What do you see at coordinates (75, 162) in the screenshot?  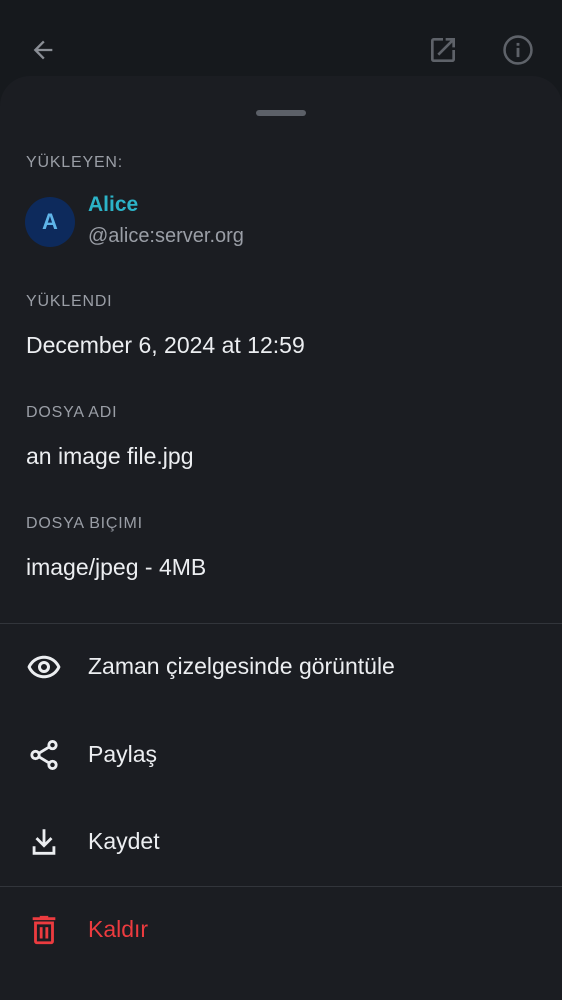 I see `uploader-label: YÜKLEYEN:` at bounding box center [75, 162].